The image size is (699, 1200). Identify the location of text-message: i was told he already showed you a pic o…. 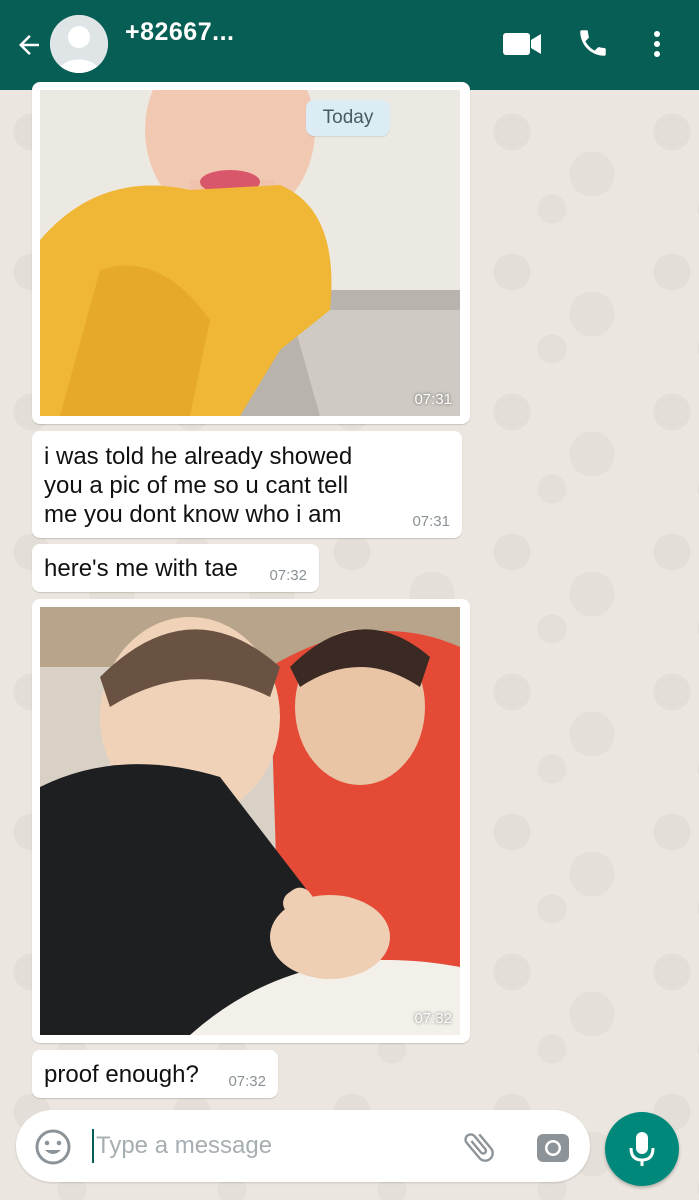
(247, 484).